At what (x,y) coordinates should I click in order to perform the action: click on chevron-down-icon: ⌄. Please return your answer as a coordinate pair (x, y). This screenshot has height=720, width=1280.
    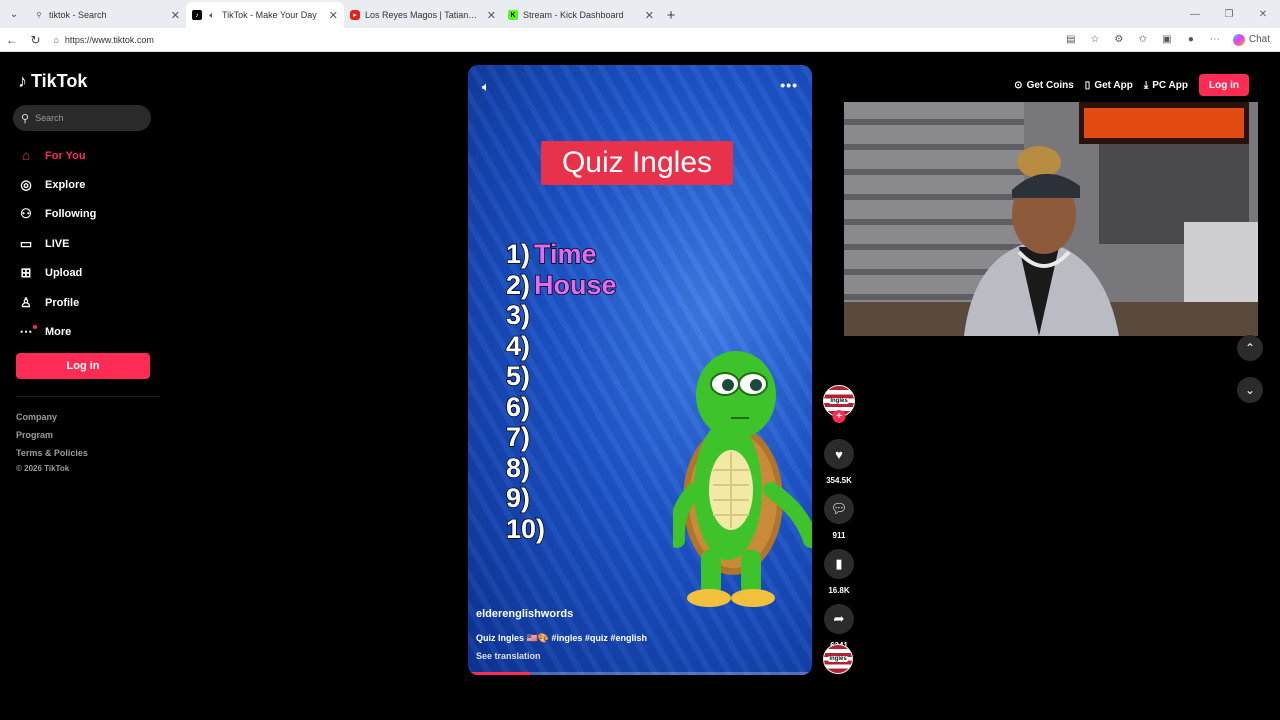
    Looking at the image, I should click on (1250, 390).